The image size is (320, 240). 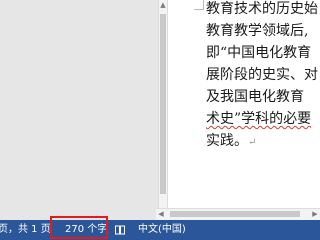 I want to click on page-count-indicator: 页，共 1 页, so click(x=25, y=230).